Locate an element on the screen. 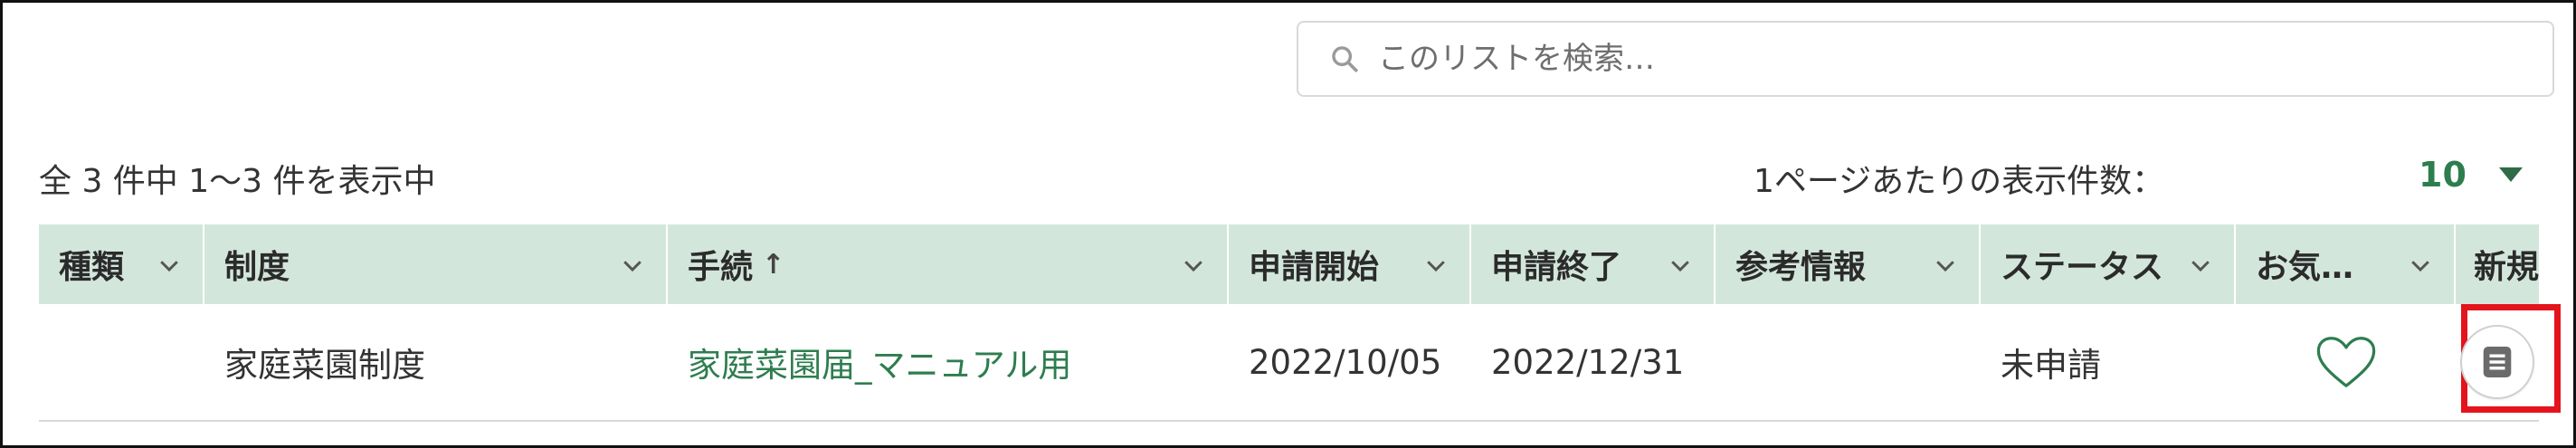 The image size is (2576, 448). list-search-box is located at coordinates (1926, 59).